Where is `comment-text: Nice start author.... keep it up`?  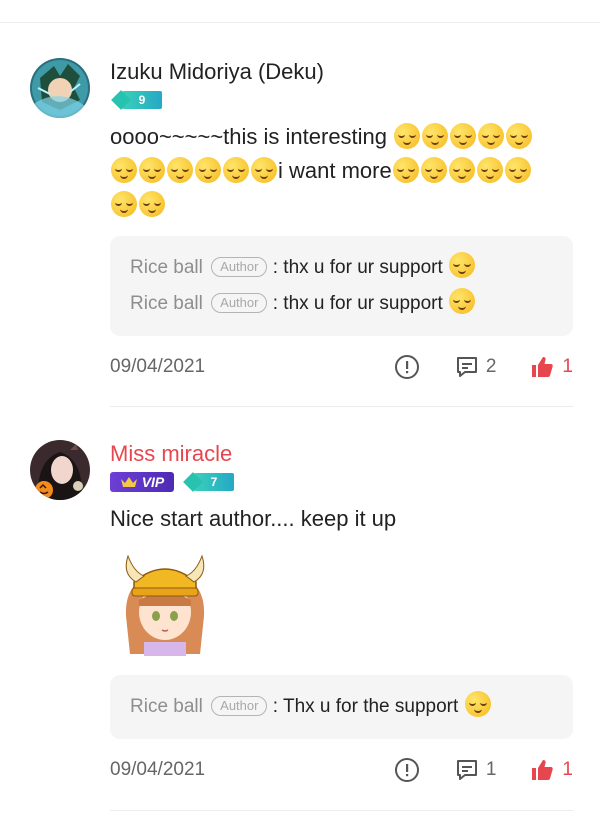 comment-text: Nice start author.... keep it up is located at coordinates (253, 518).